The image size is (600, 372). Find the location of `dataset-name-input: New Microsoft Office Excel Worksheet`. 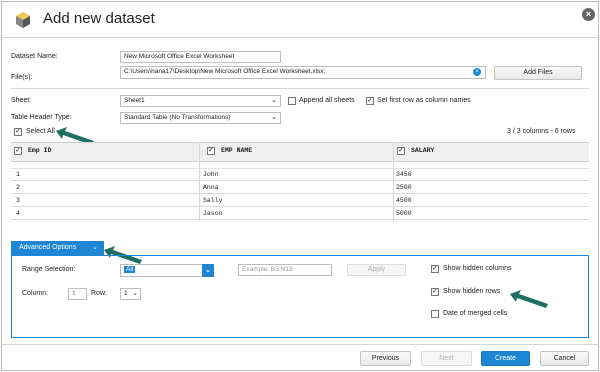

dataset-name-input: New Microsoft Office Excel Worksheet is located at coordinates (200, 57).